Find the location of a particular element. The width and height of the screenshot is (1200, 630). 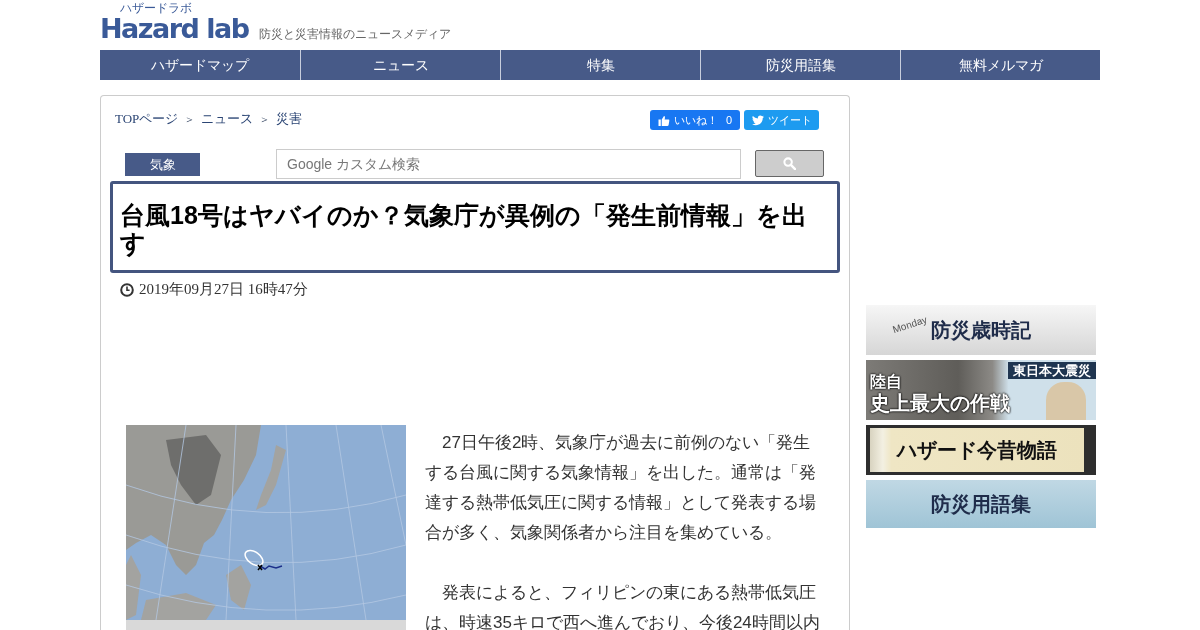

bird-icon is located at coordinates (757, 120).